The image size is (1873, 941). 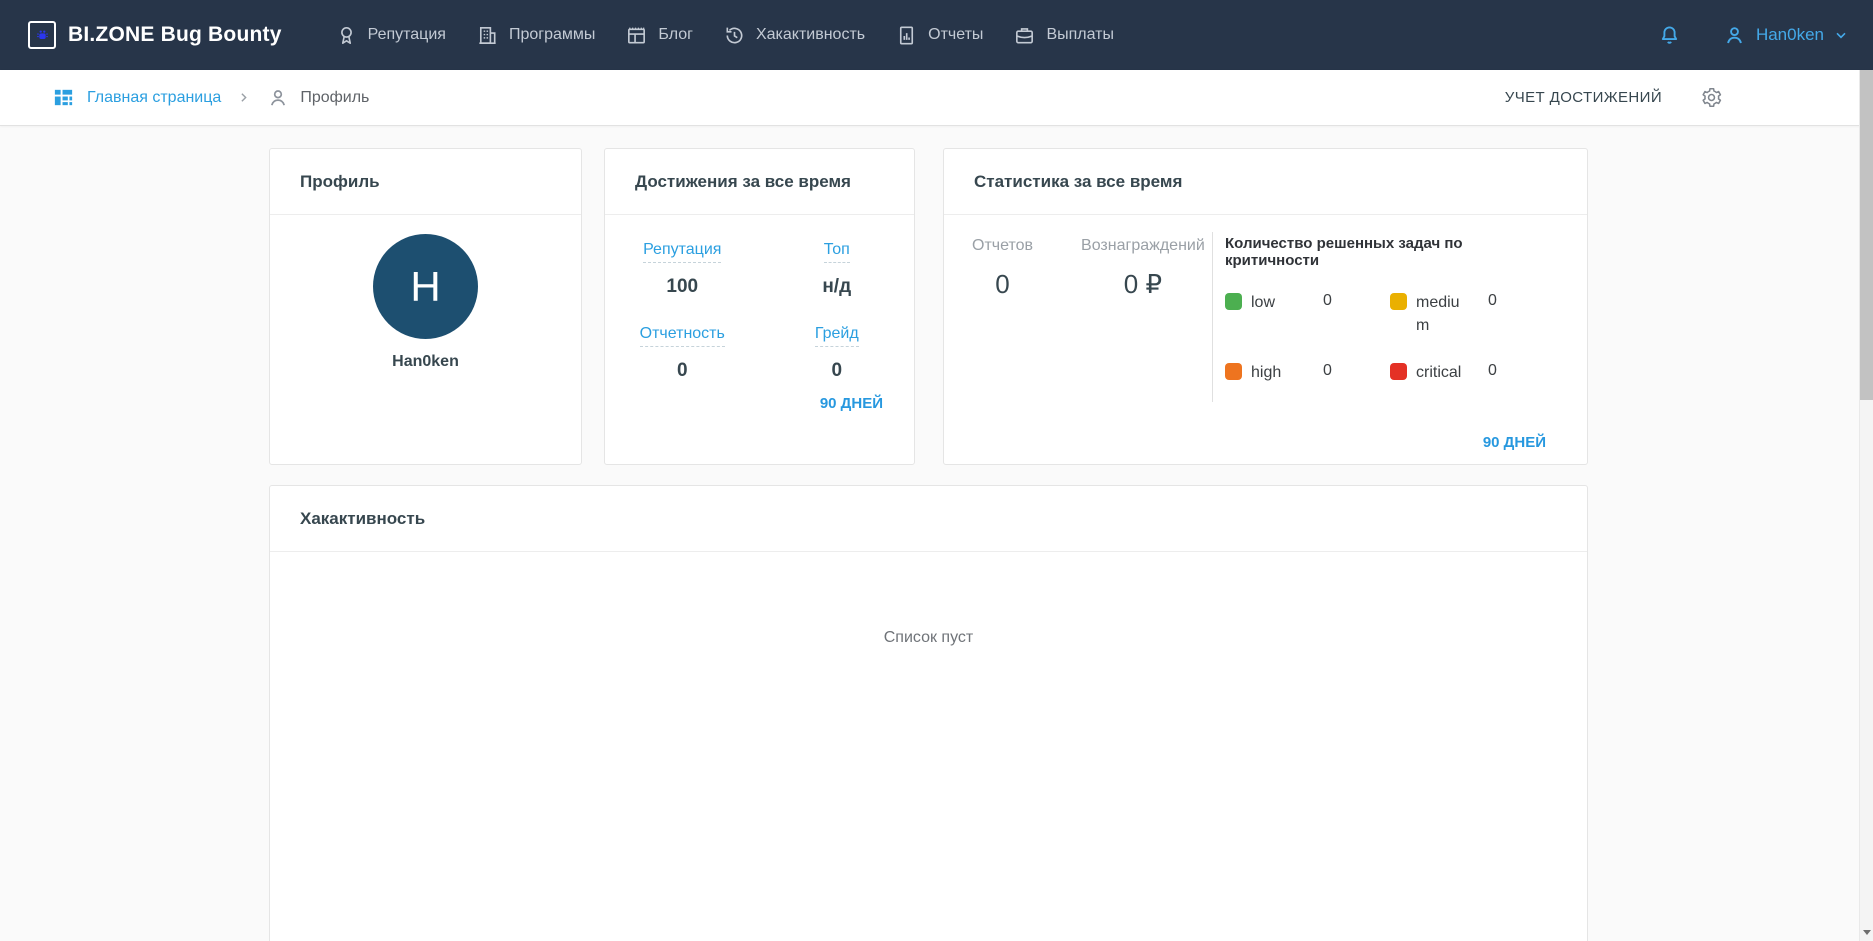 I want to click on nav-item-payments: Выплаты, so click(x=1063, y=35).